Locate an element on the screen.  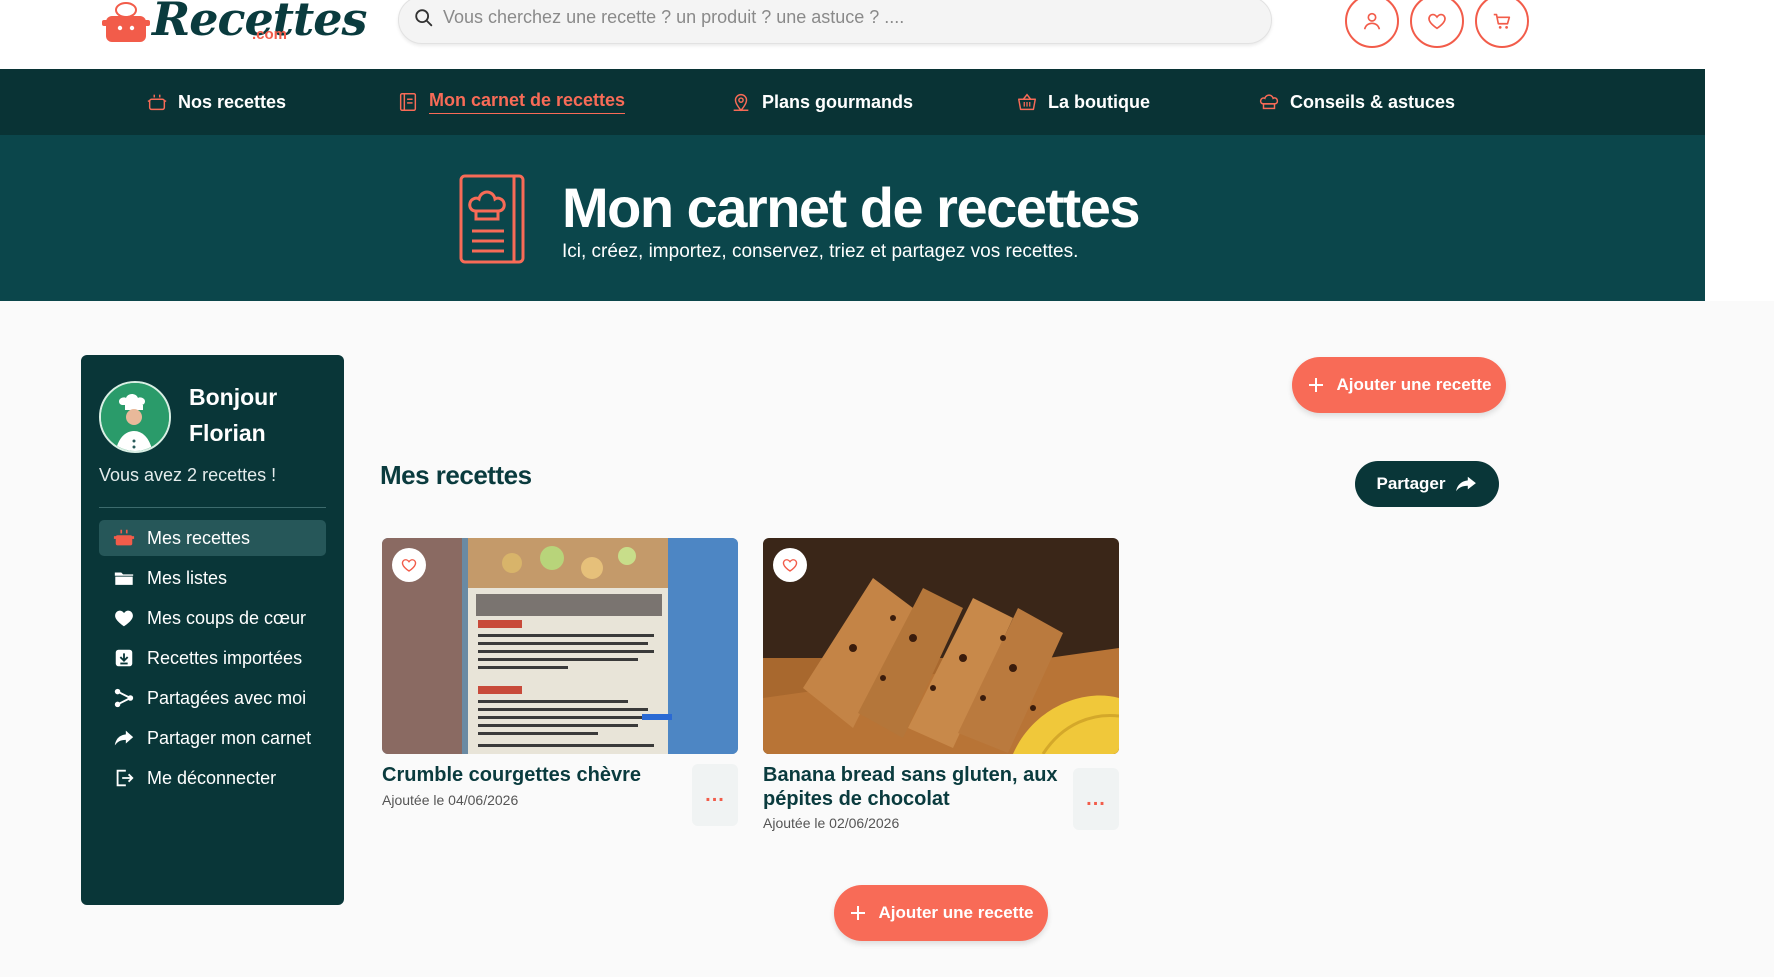
sidebar-item-label: Partagées avec moi is located at coordinates (227, 697).